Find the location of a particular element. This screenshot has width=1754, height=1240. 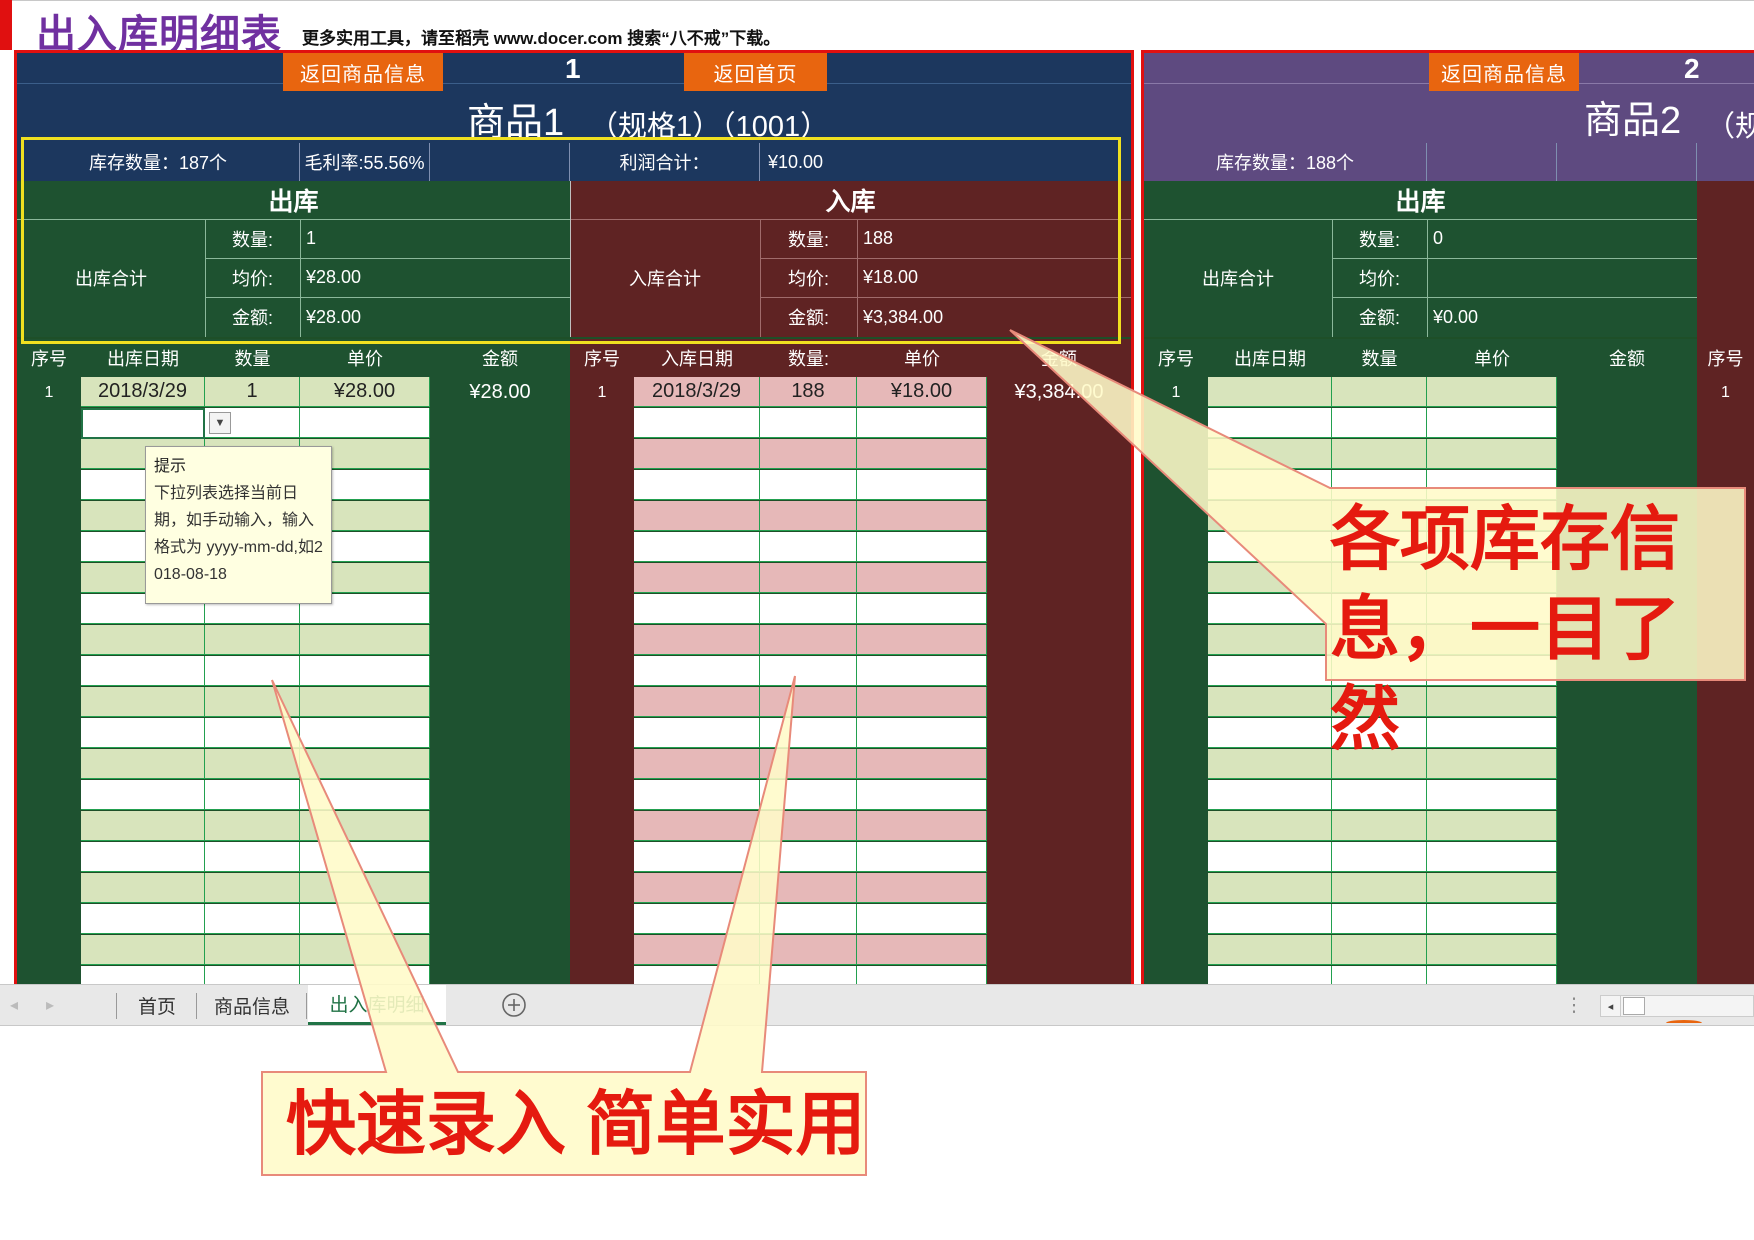

in-row-price: ¥18.00 is located at coordinates (922, 392).